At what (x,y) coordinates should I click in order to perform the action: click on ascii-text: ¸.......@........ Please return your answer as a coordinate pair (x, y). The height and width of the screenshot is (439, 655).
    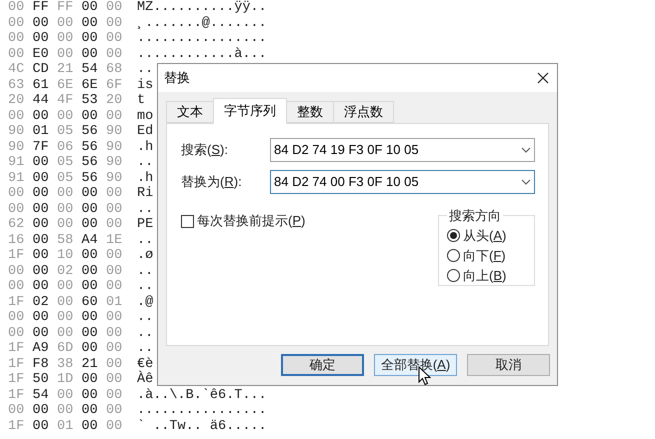
    Looking at the image, I should click on (202, 23).